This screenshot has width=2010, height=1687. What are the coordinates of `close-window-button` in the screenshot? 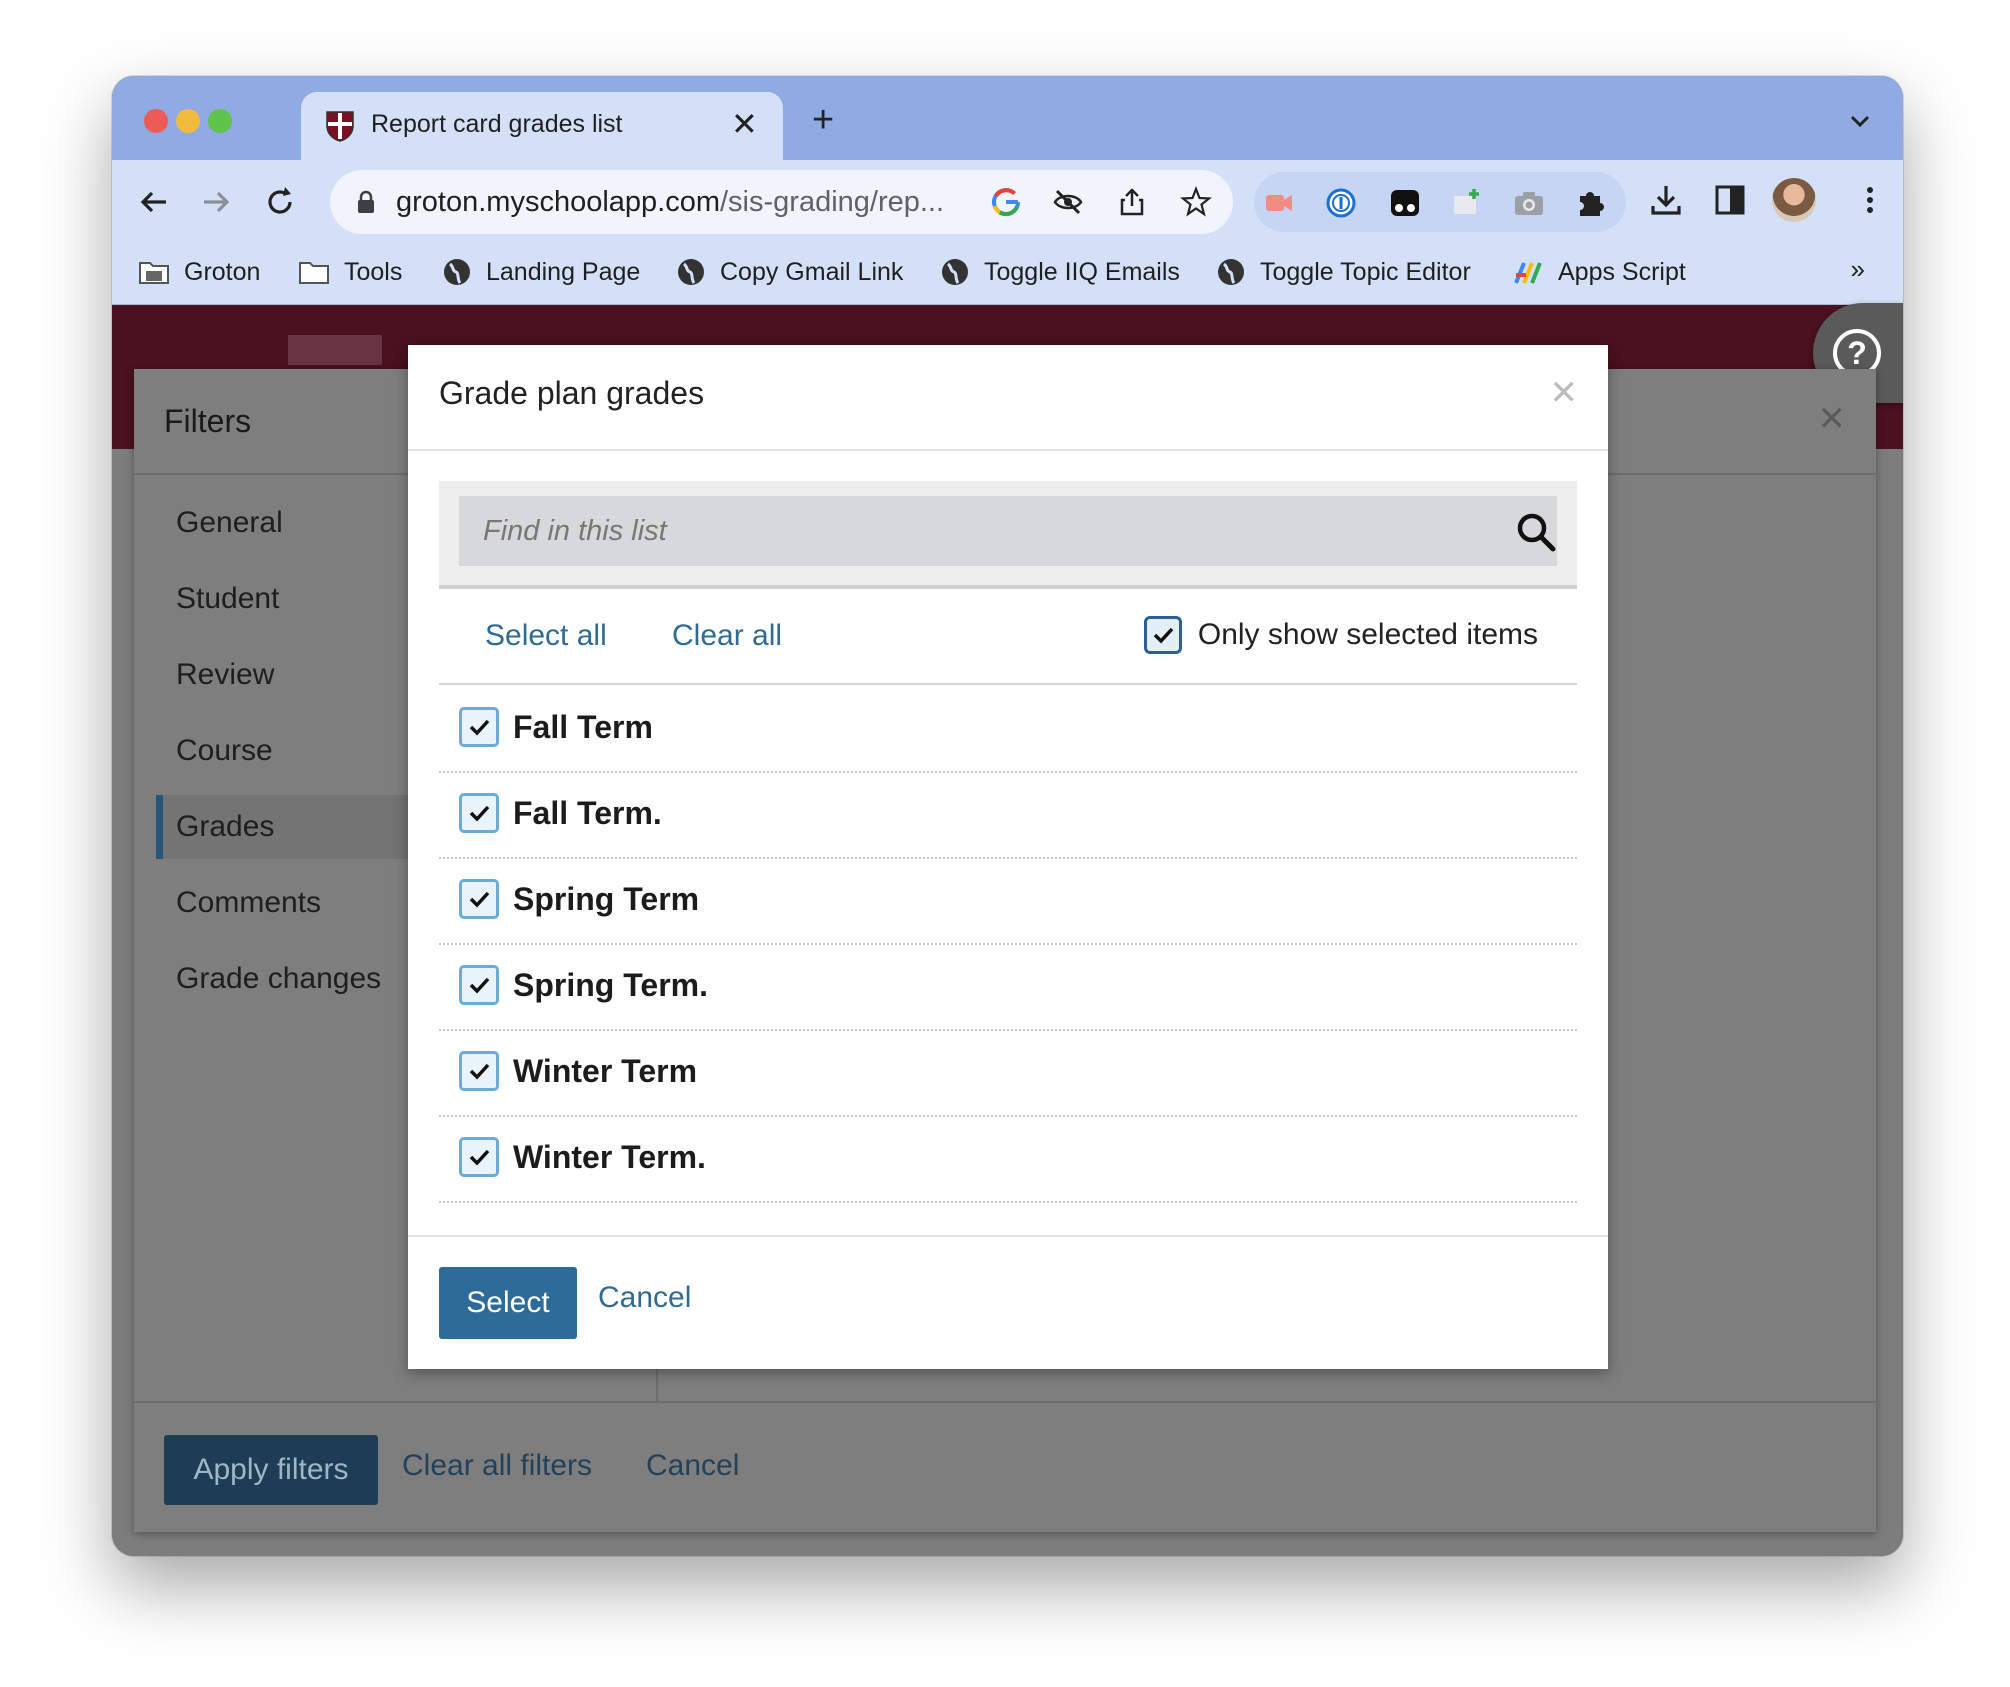 It's located at (156, 121).